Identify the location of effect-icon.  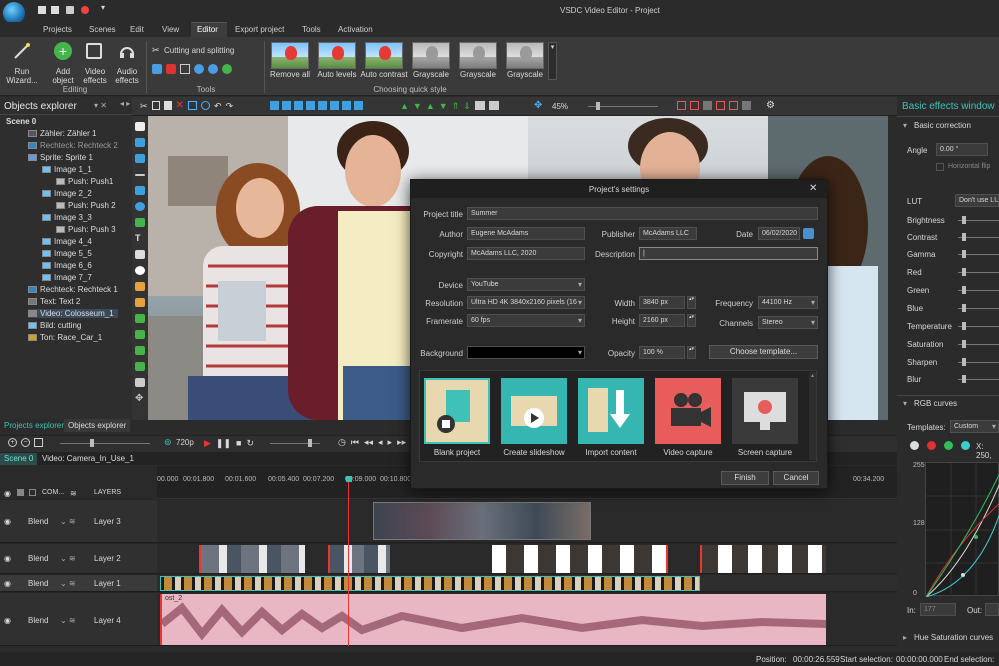
(140, 334).